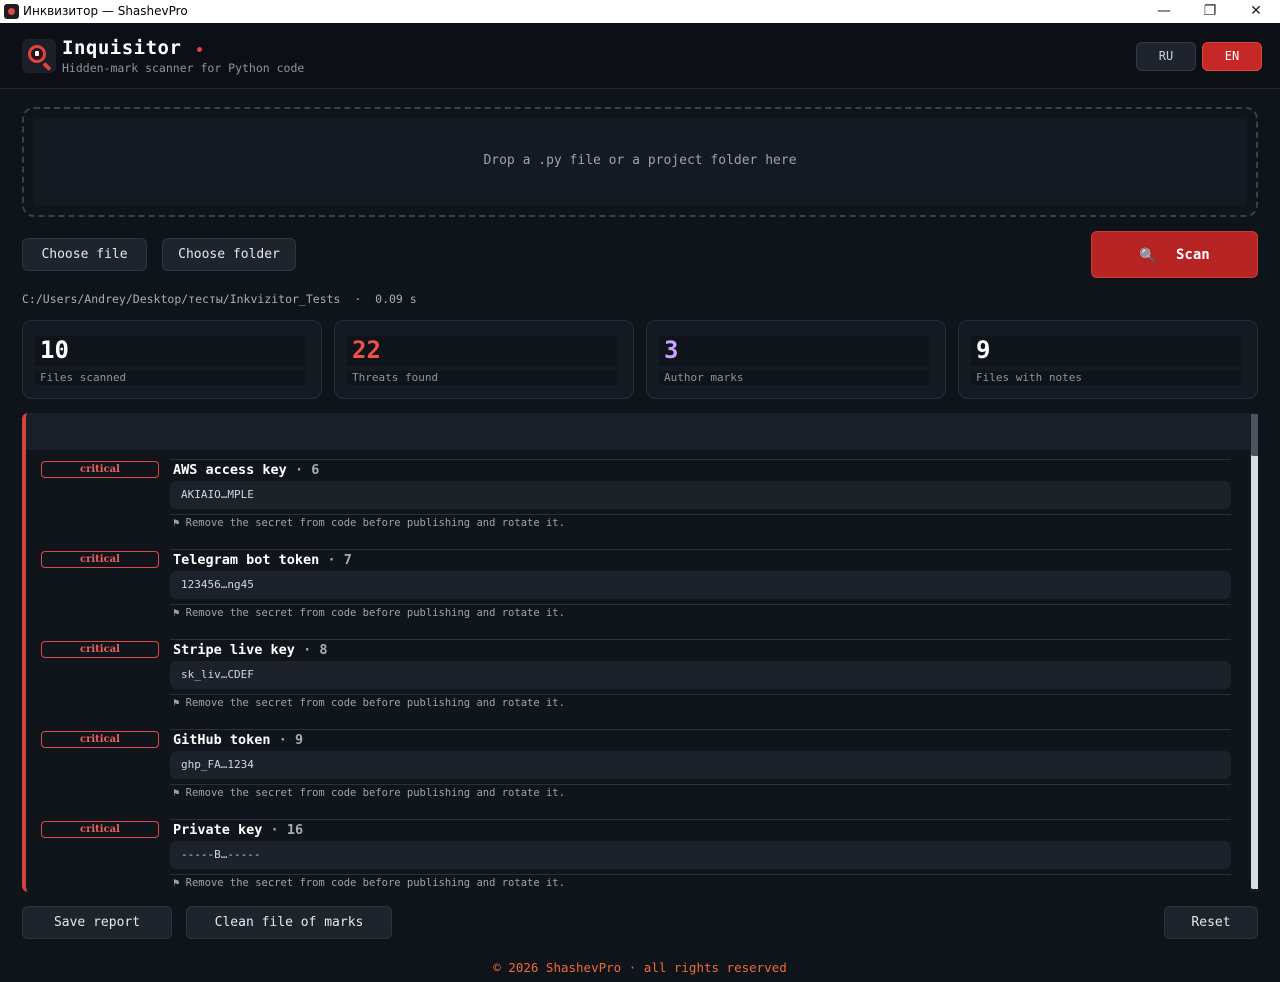  What do you see at coordinates (315, 470) in the screenshot?
I see `finding-line-number: 6` at bounding box center [315, 470].